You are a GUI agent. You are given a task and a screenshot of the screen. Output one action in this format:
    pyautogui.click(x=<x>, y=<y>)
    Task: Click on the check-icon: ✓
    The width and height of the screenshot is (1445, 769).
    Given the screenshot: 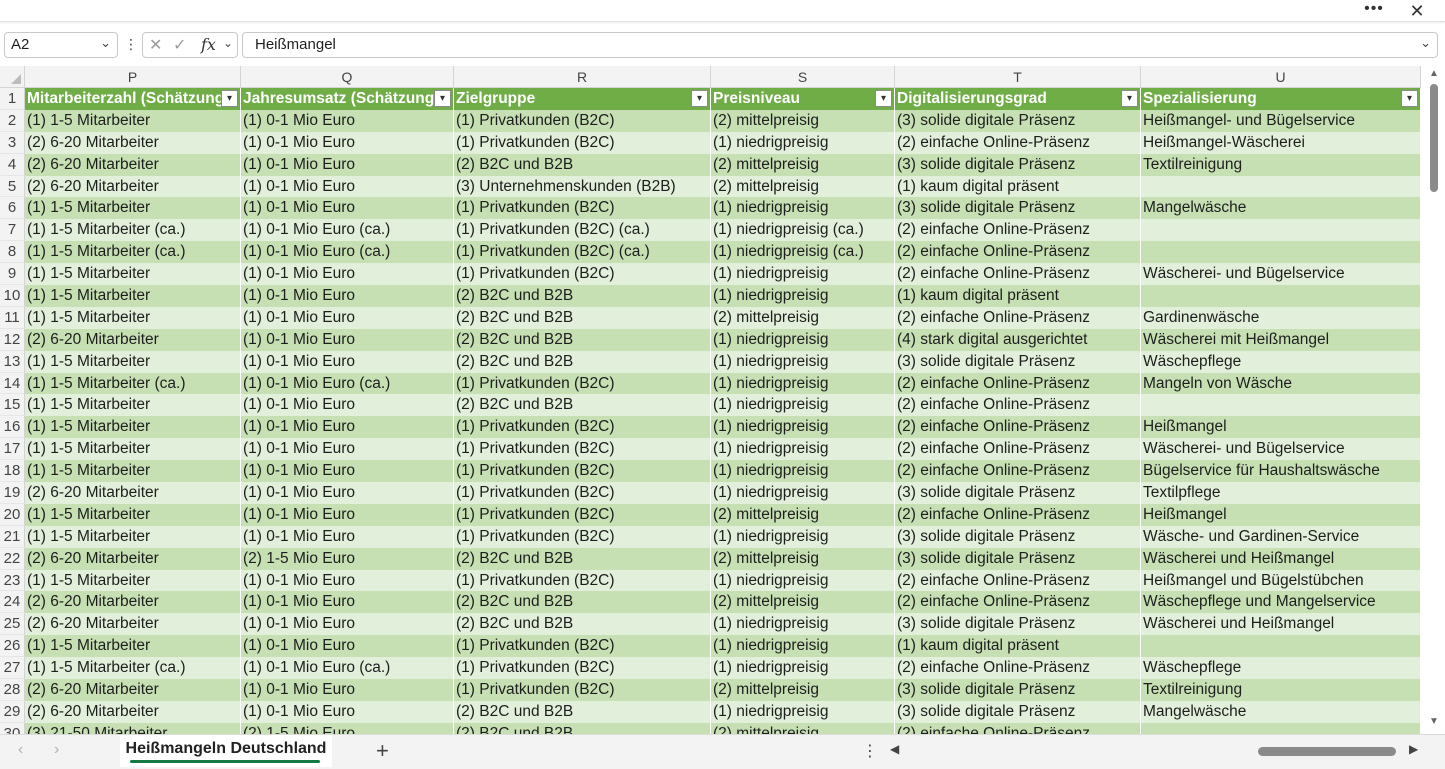 What is the action you would take?
    pyautogui.click(x=179, y=45)
    